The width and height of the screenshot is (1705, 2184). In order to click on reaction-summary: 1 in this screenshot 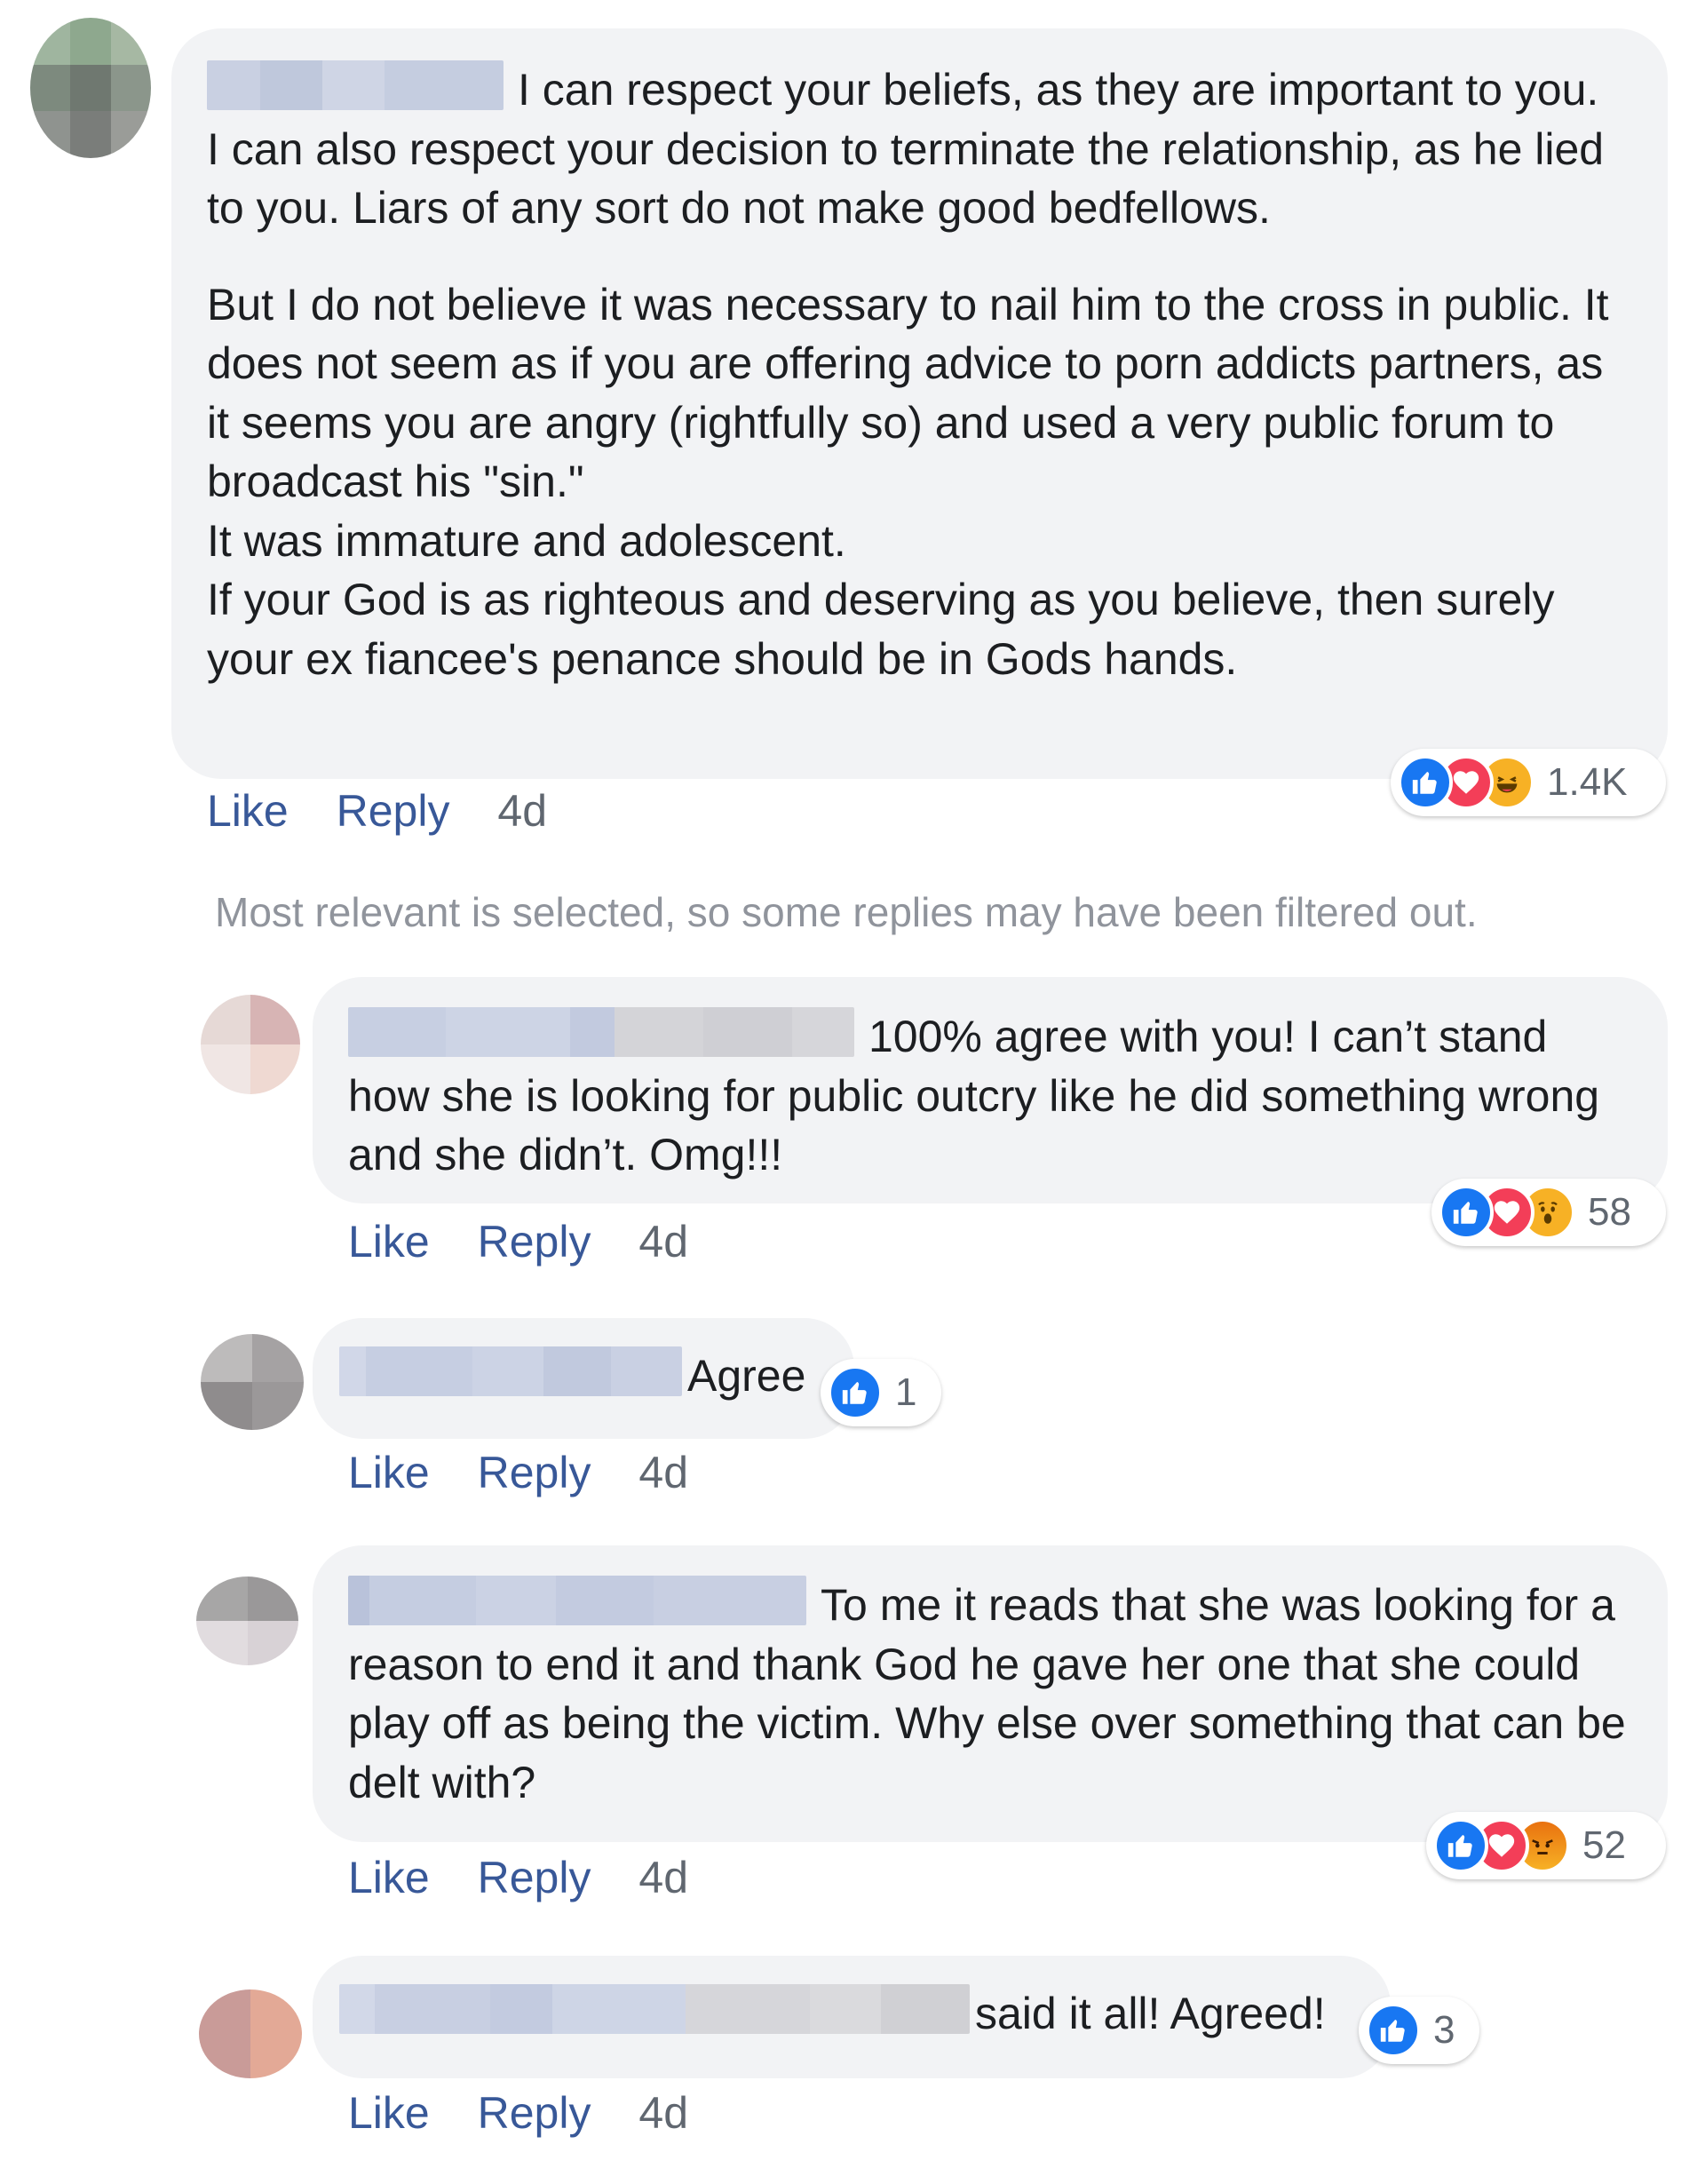, I will do `click(881, 1392)`.